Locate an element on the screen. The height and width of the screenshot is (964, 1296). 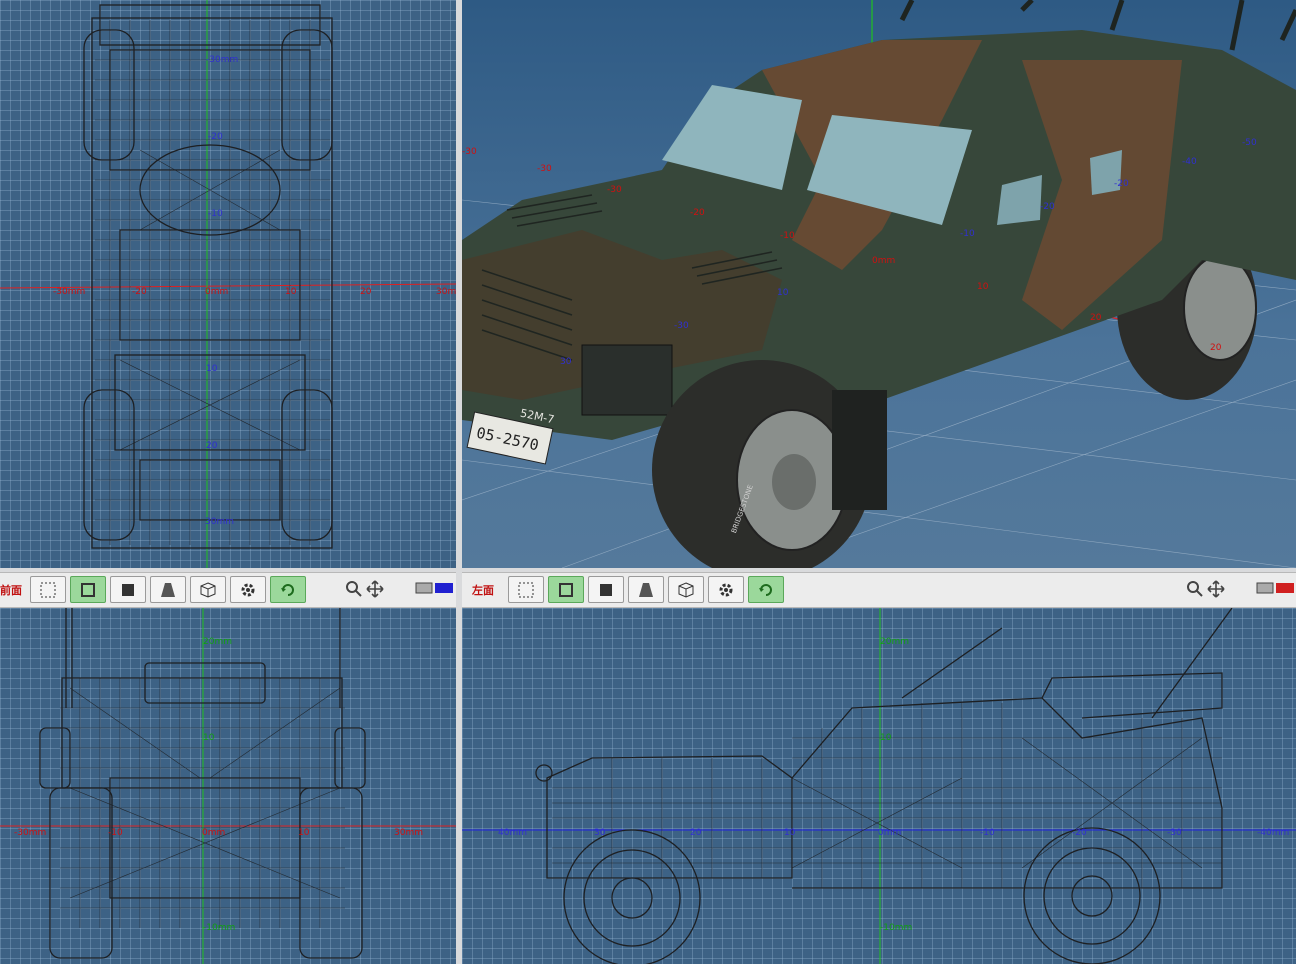
axis-label: -50 is located at coordinates (1249, 143).